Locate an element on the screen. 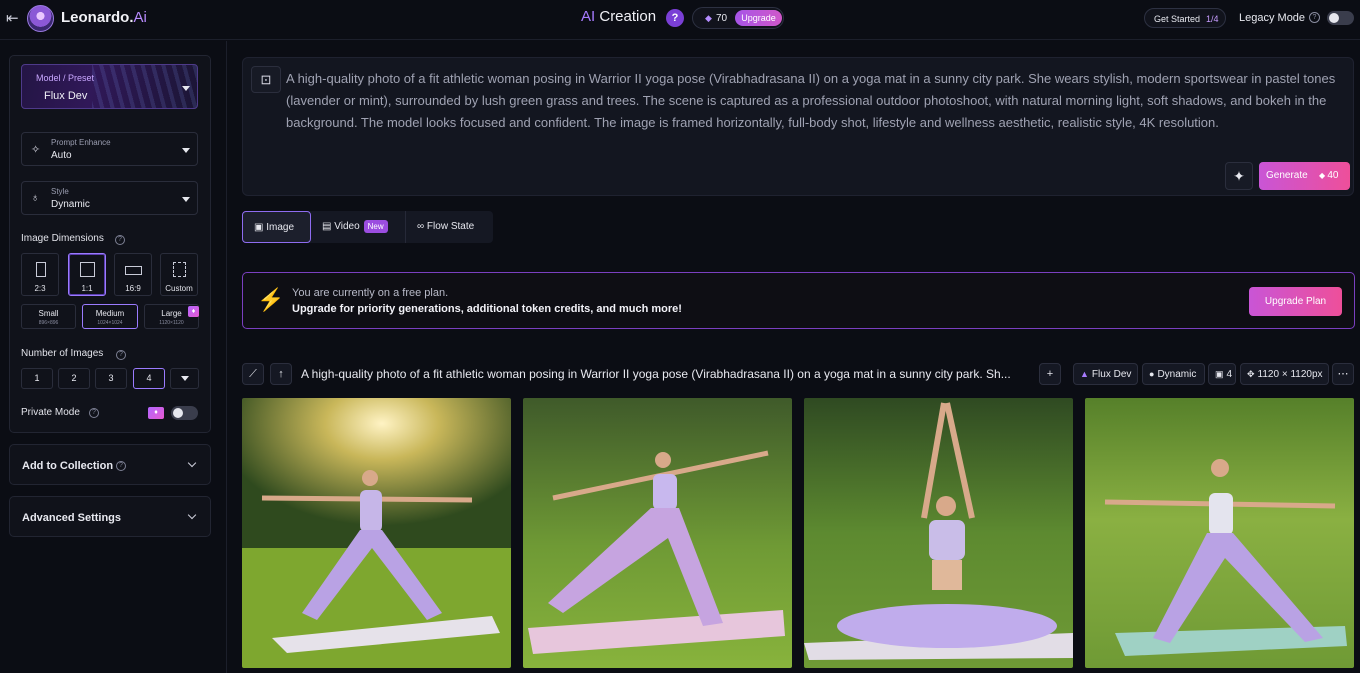 The image size is (1360, 673). legacy-mode-toggle is located at coordinates (1340, 18).